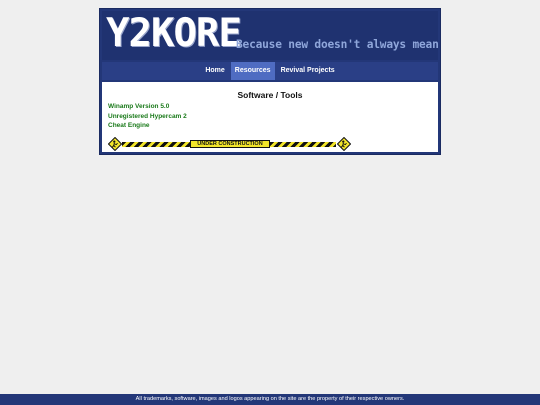  I want to click on link-hypercam: Unregistered Hypercam 2, so click(147, 116).